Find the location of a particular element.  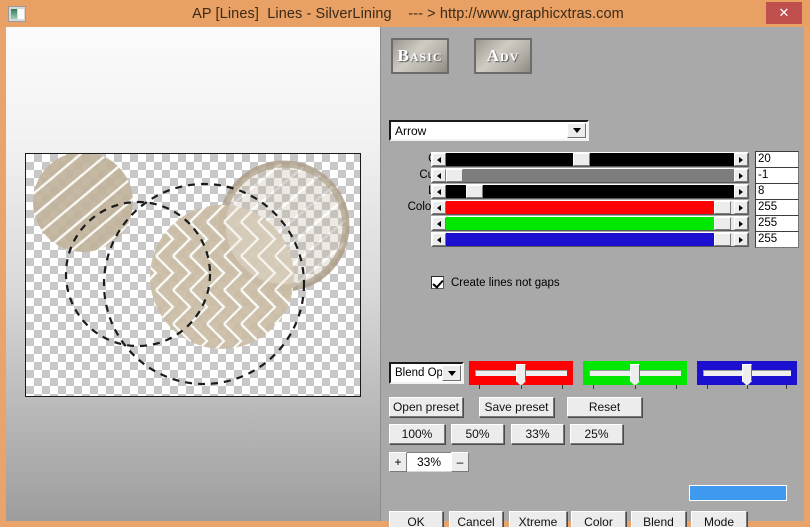

slider-track-color-g is located at coordinates (590, 223).